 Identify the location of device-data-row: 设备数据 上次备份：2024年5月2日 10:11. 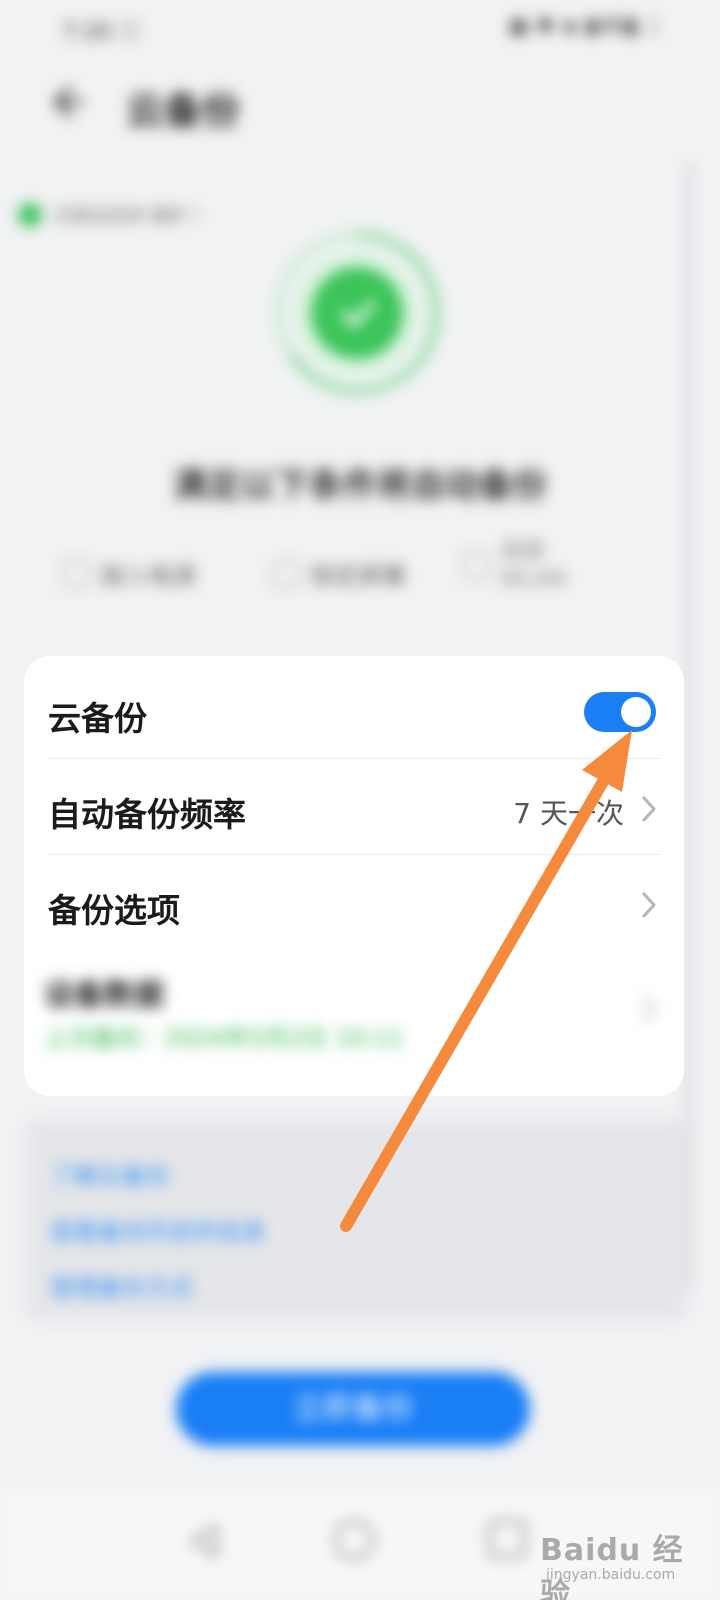
(354, 1024).